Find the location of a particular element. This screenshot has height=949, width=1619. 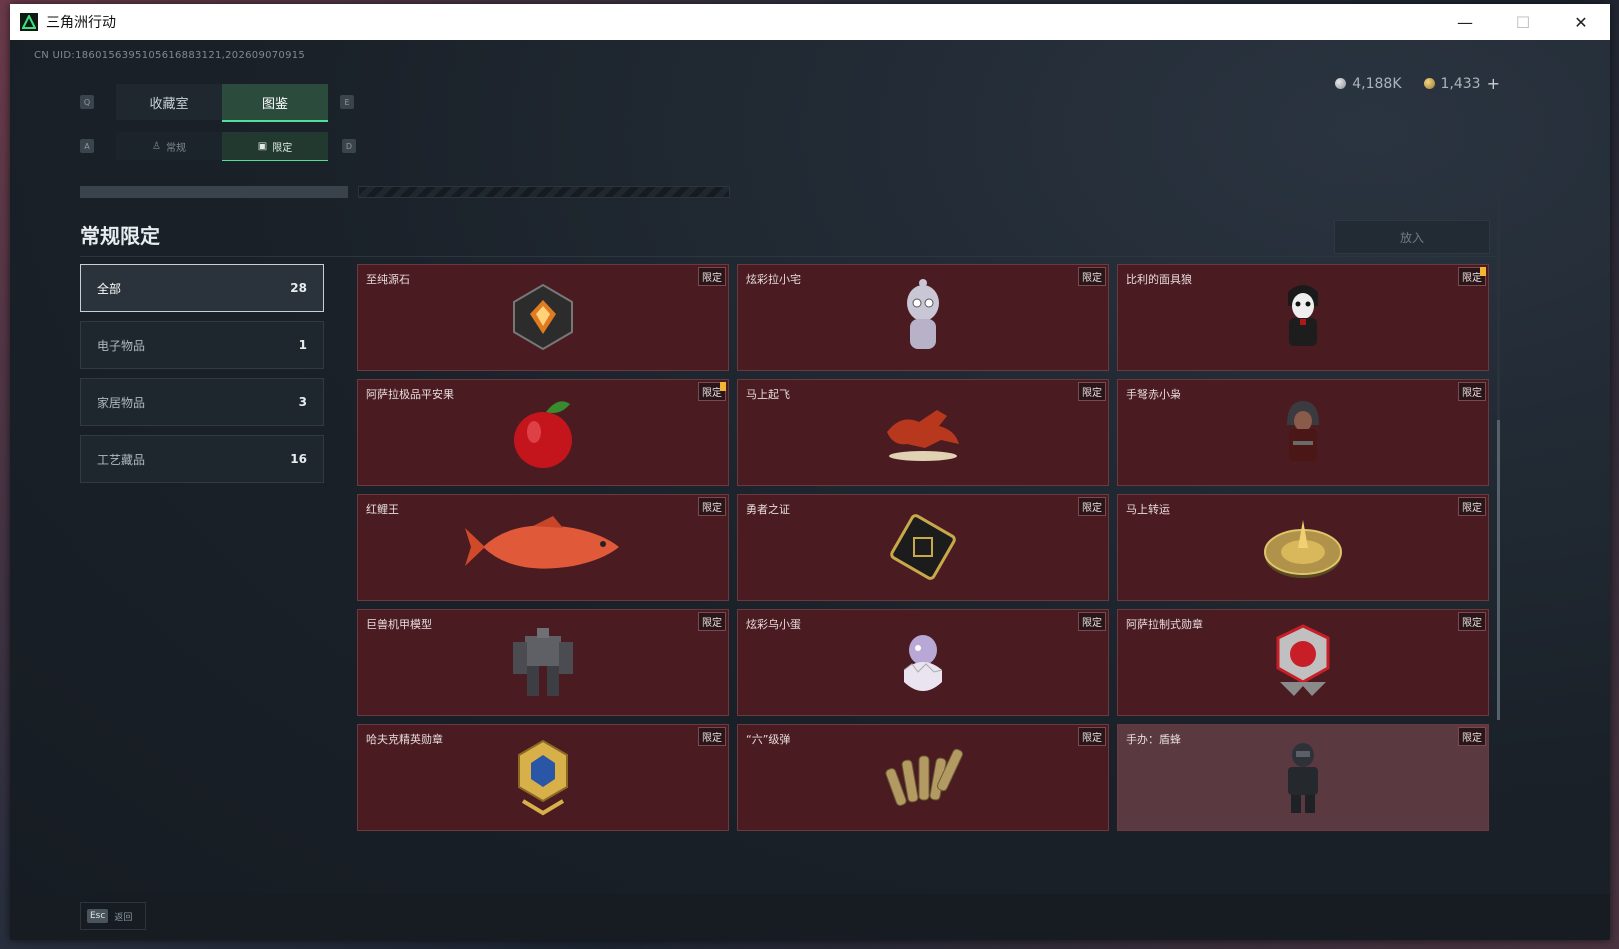

badge-icon is located at coordinates (543, 779).